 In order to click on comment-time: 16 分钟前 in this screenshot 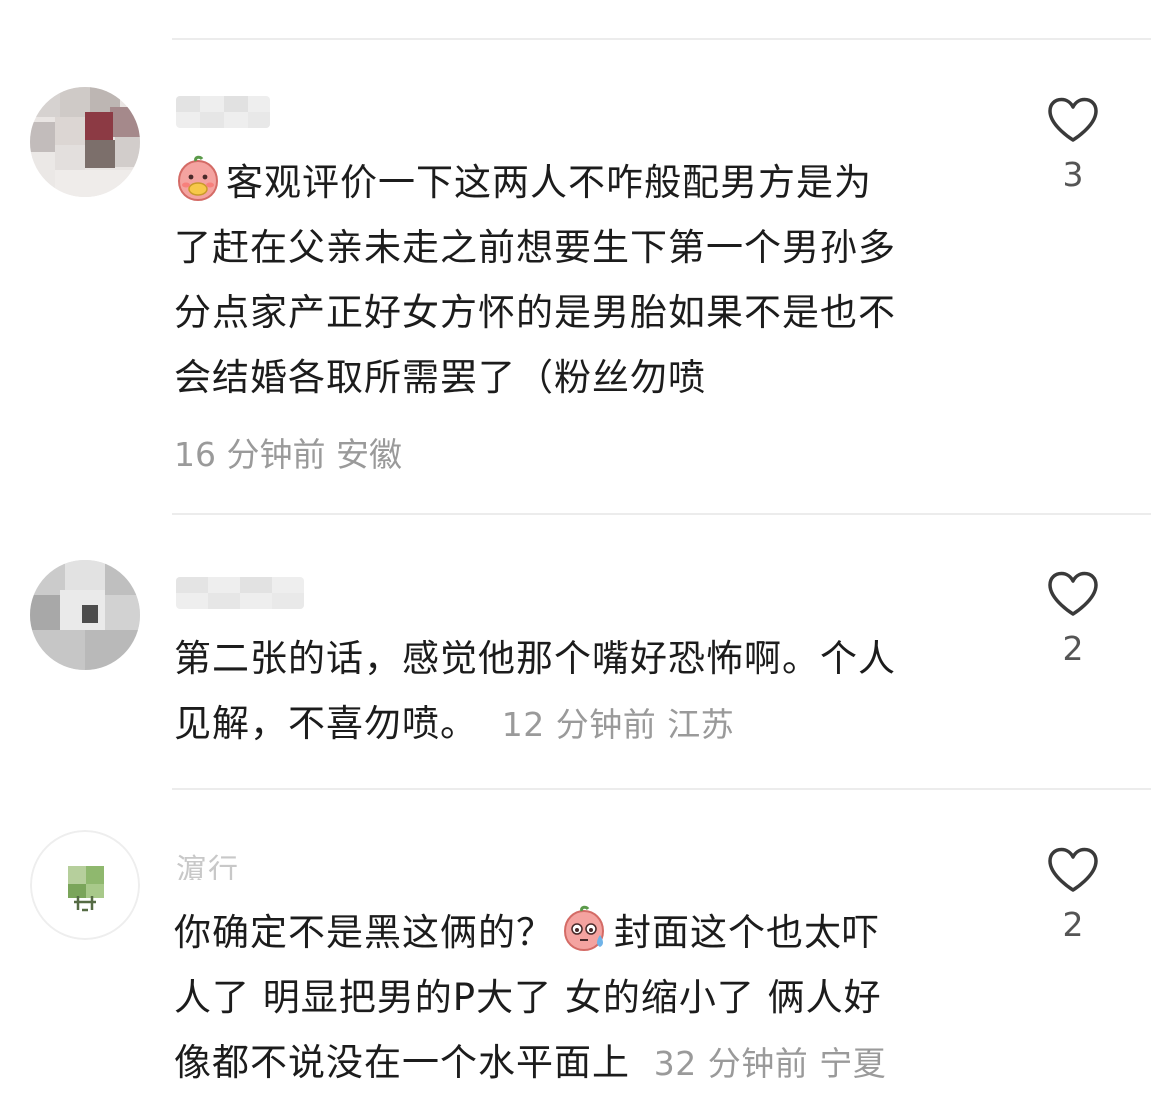, I will do `click(250, 454)`.